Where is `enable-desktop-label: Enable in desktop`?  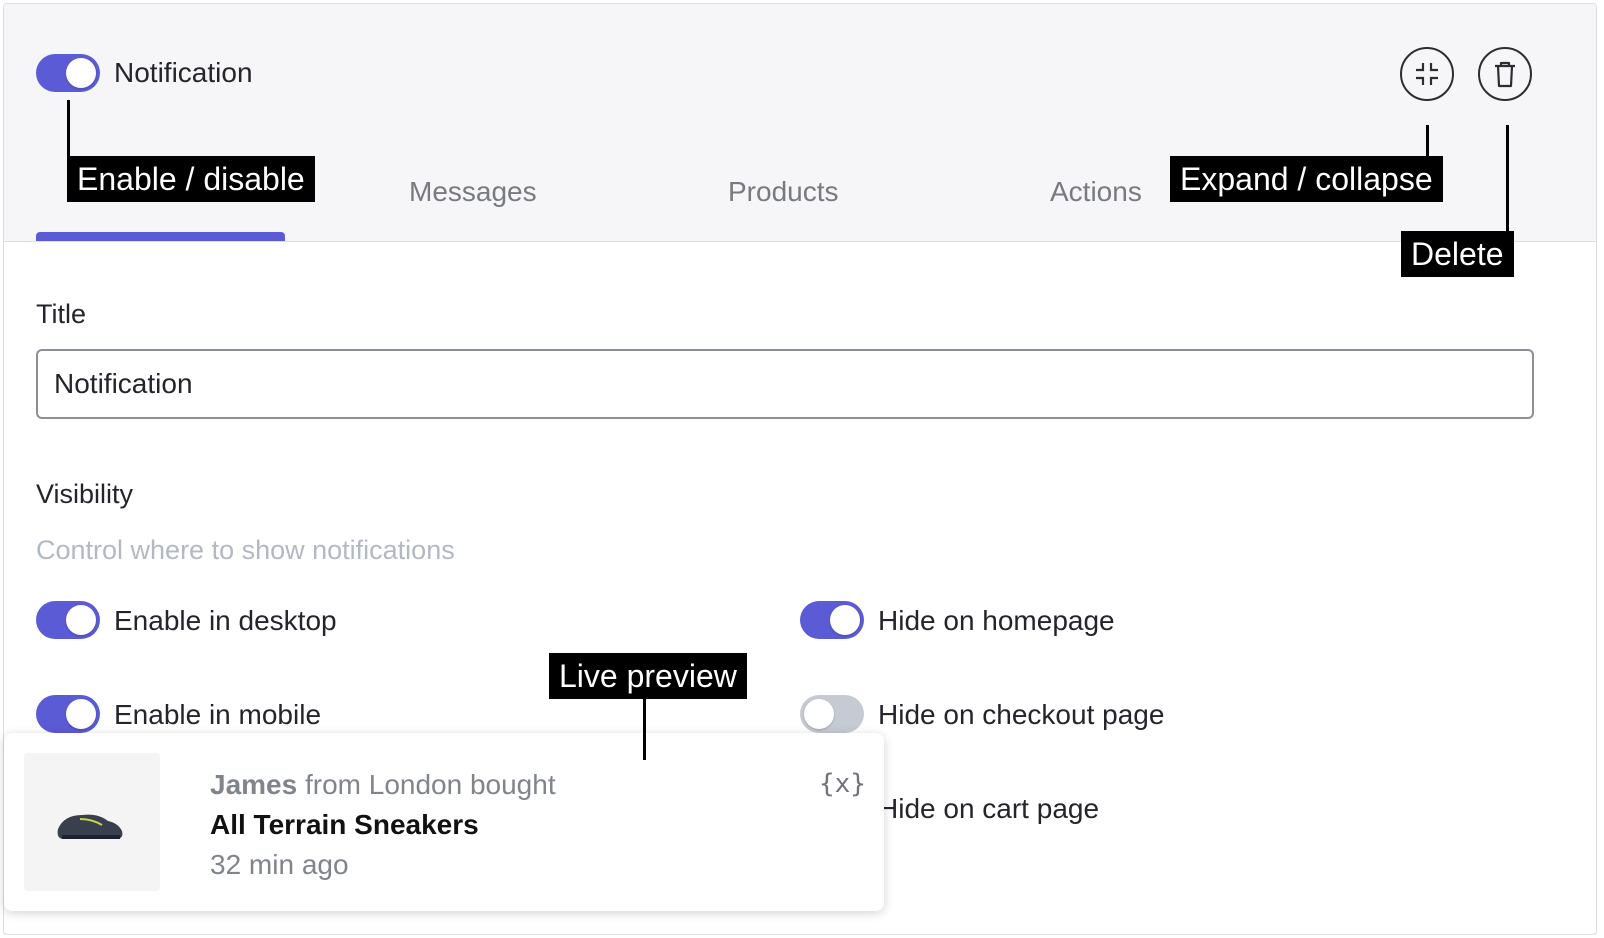 enable-desktop-label: Enable in desktop is located at coordinates (225, 620).